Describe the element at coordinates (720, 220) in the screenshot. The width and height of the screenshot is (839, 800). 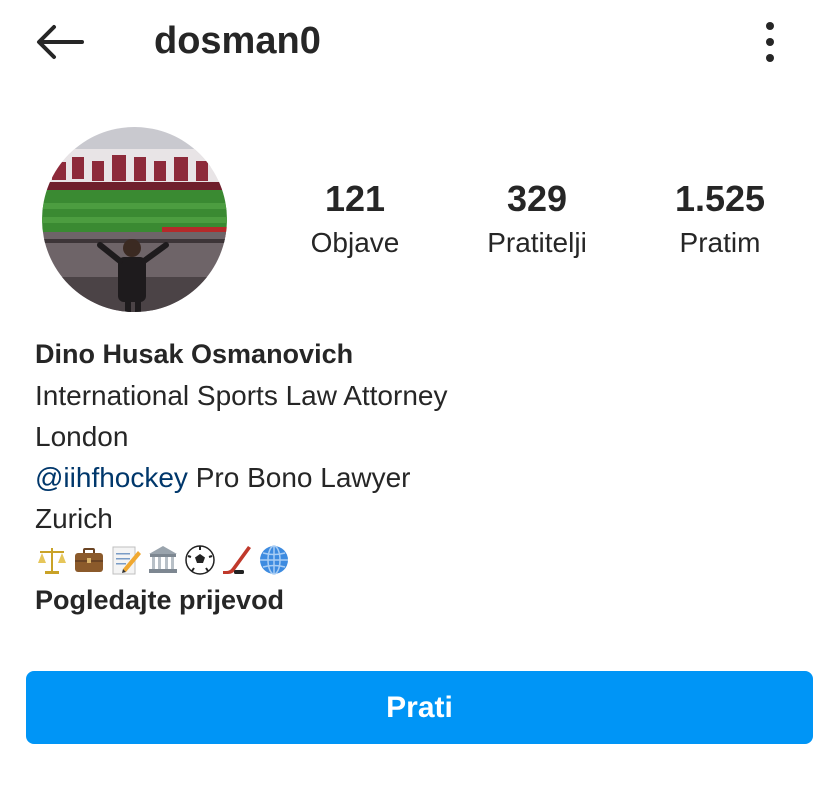
I see `stat-following: 1.525 Pratim` at that location.